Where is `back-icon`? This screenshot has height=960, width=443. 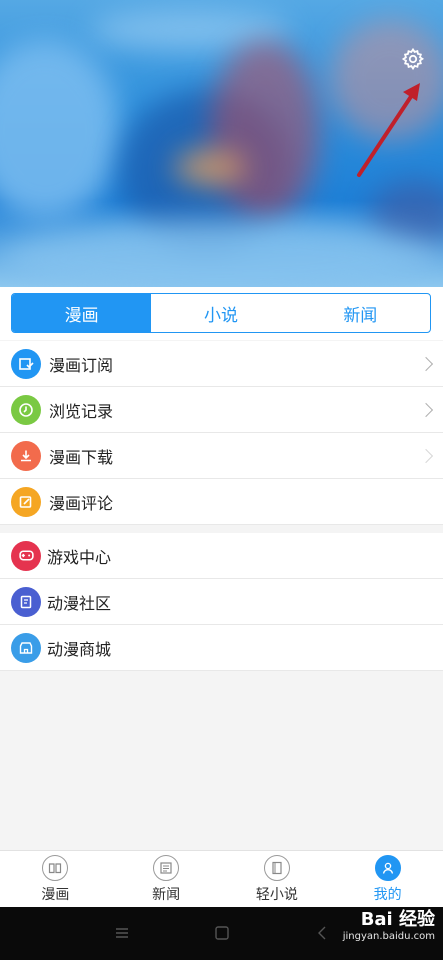 back-icon is located at coordinates (322, 933).